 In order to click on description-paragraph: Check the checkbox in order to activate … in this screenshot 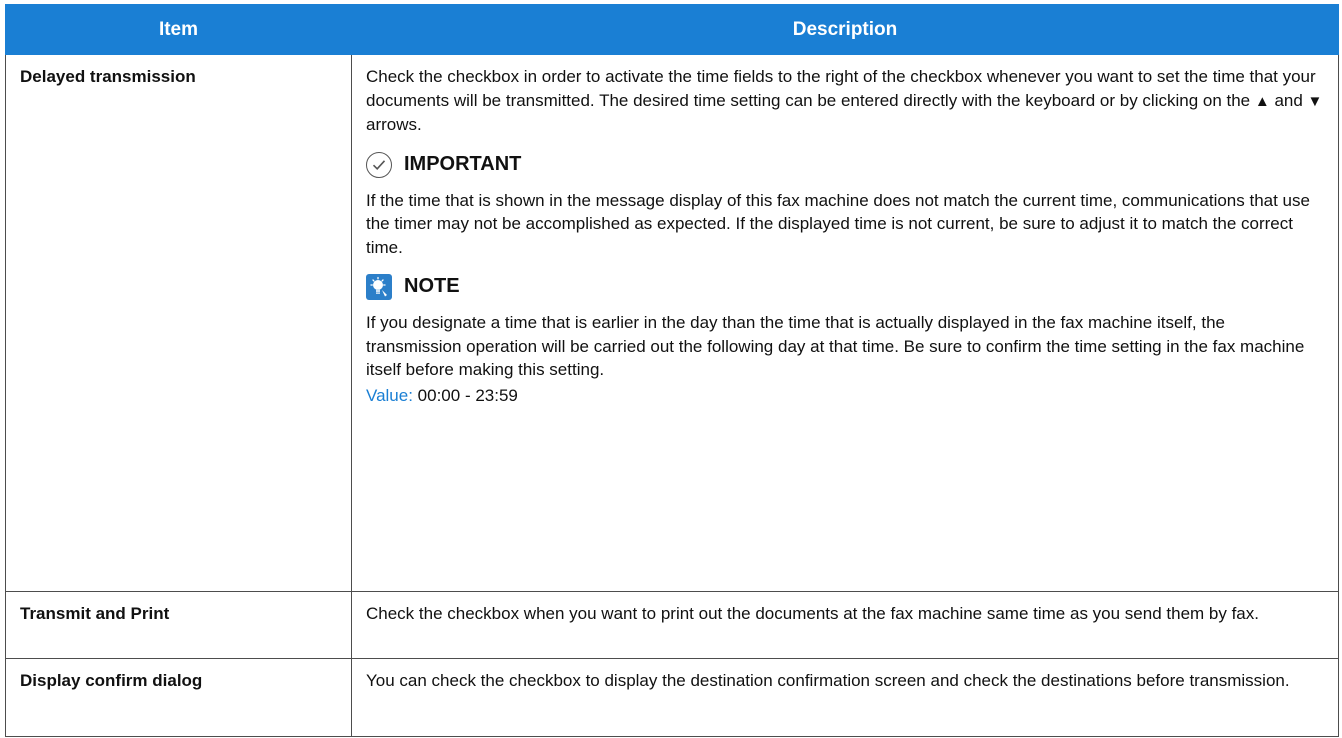, I will do `click(845, 101)`.